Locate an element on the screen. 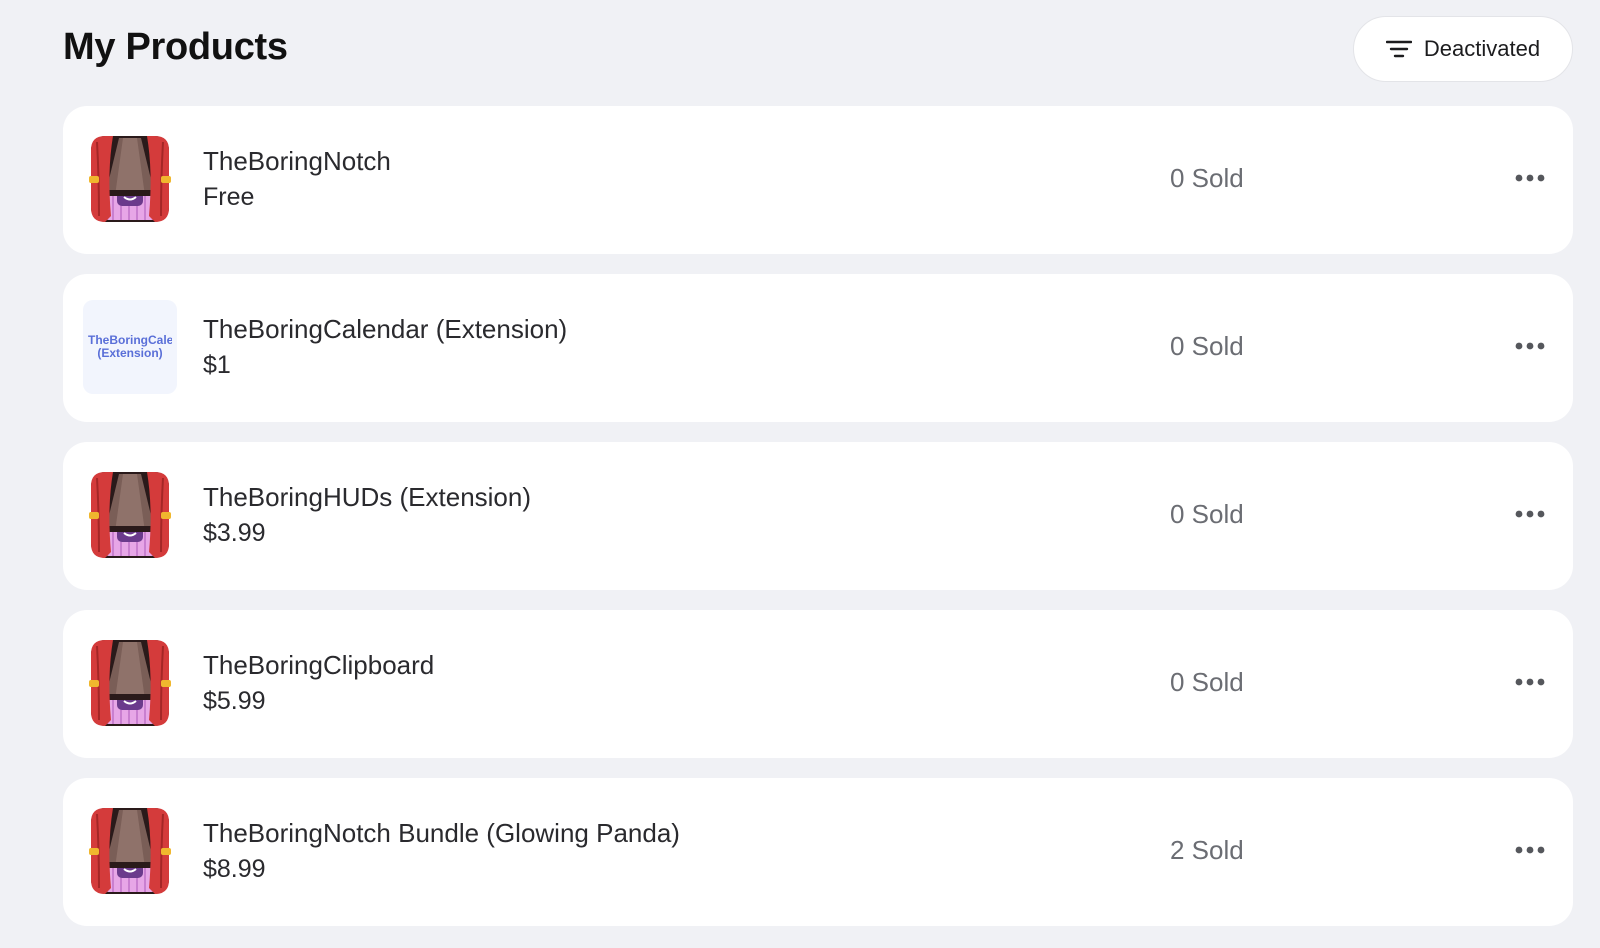 The width and height of the screenshot is (1600, 948). product-info: TheBoringHUDs (Extension) $3.99 is located at coordinates (367, 515).